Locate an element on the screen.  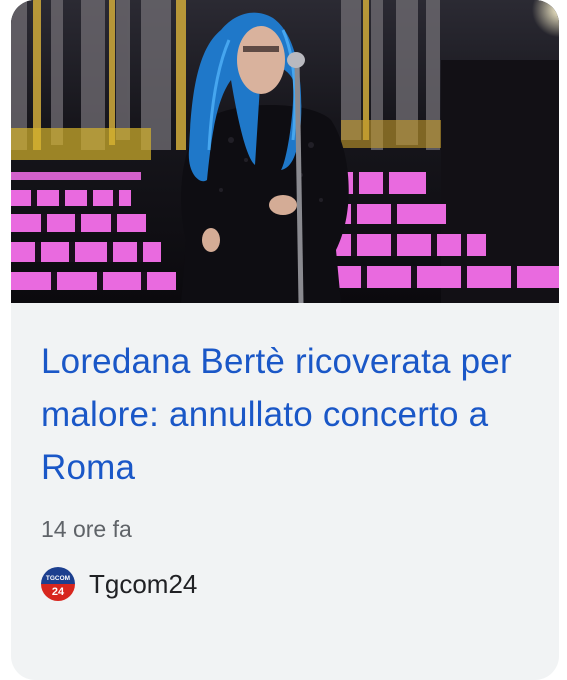
published-time: 14 ore fa is located at coordinates (86, 529).